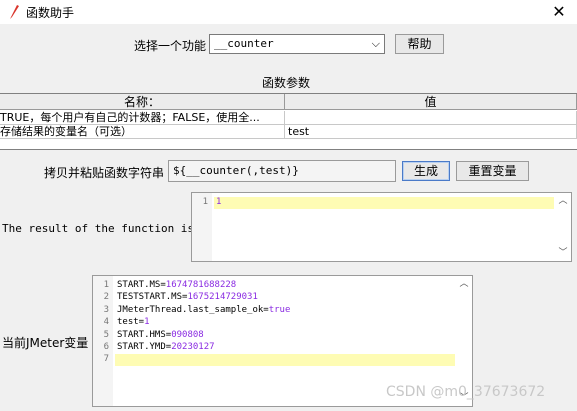  What do you see at coordinates (170, 46) in the screenshot?
I see `function-select-label: 选择一个功能` at bounding box center [170, 46].